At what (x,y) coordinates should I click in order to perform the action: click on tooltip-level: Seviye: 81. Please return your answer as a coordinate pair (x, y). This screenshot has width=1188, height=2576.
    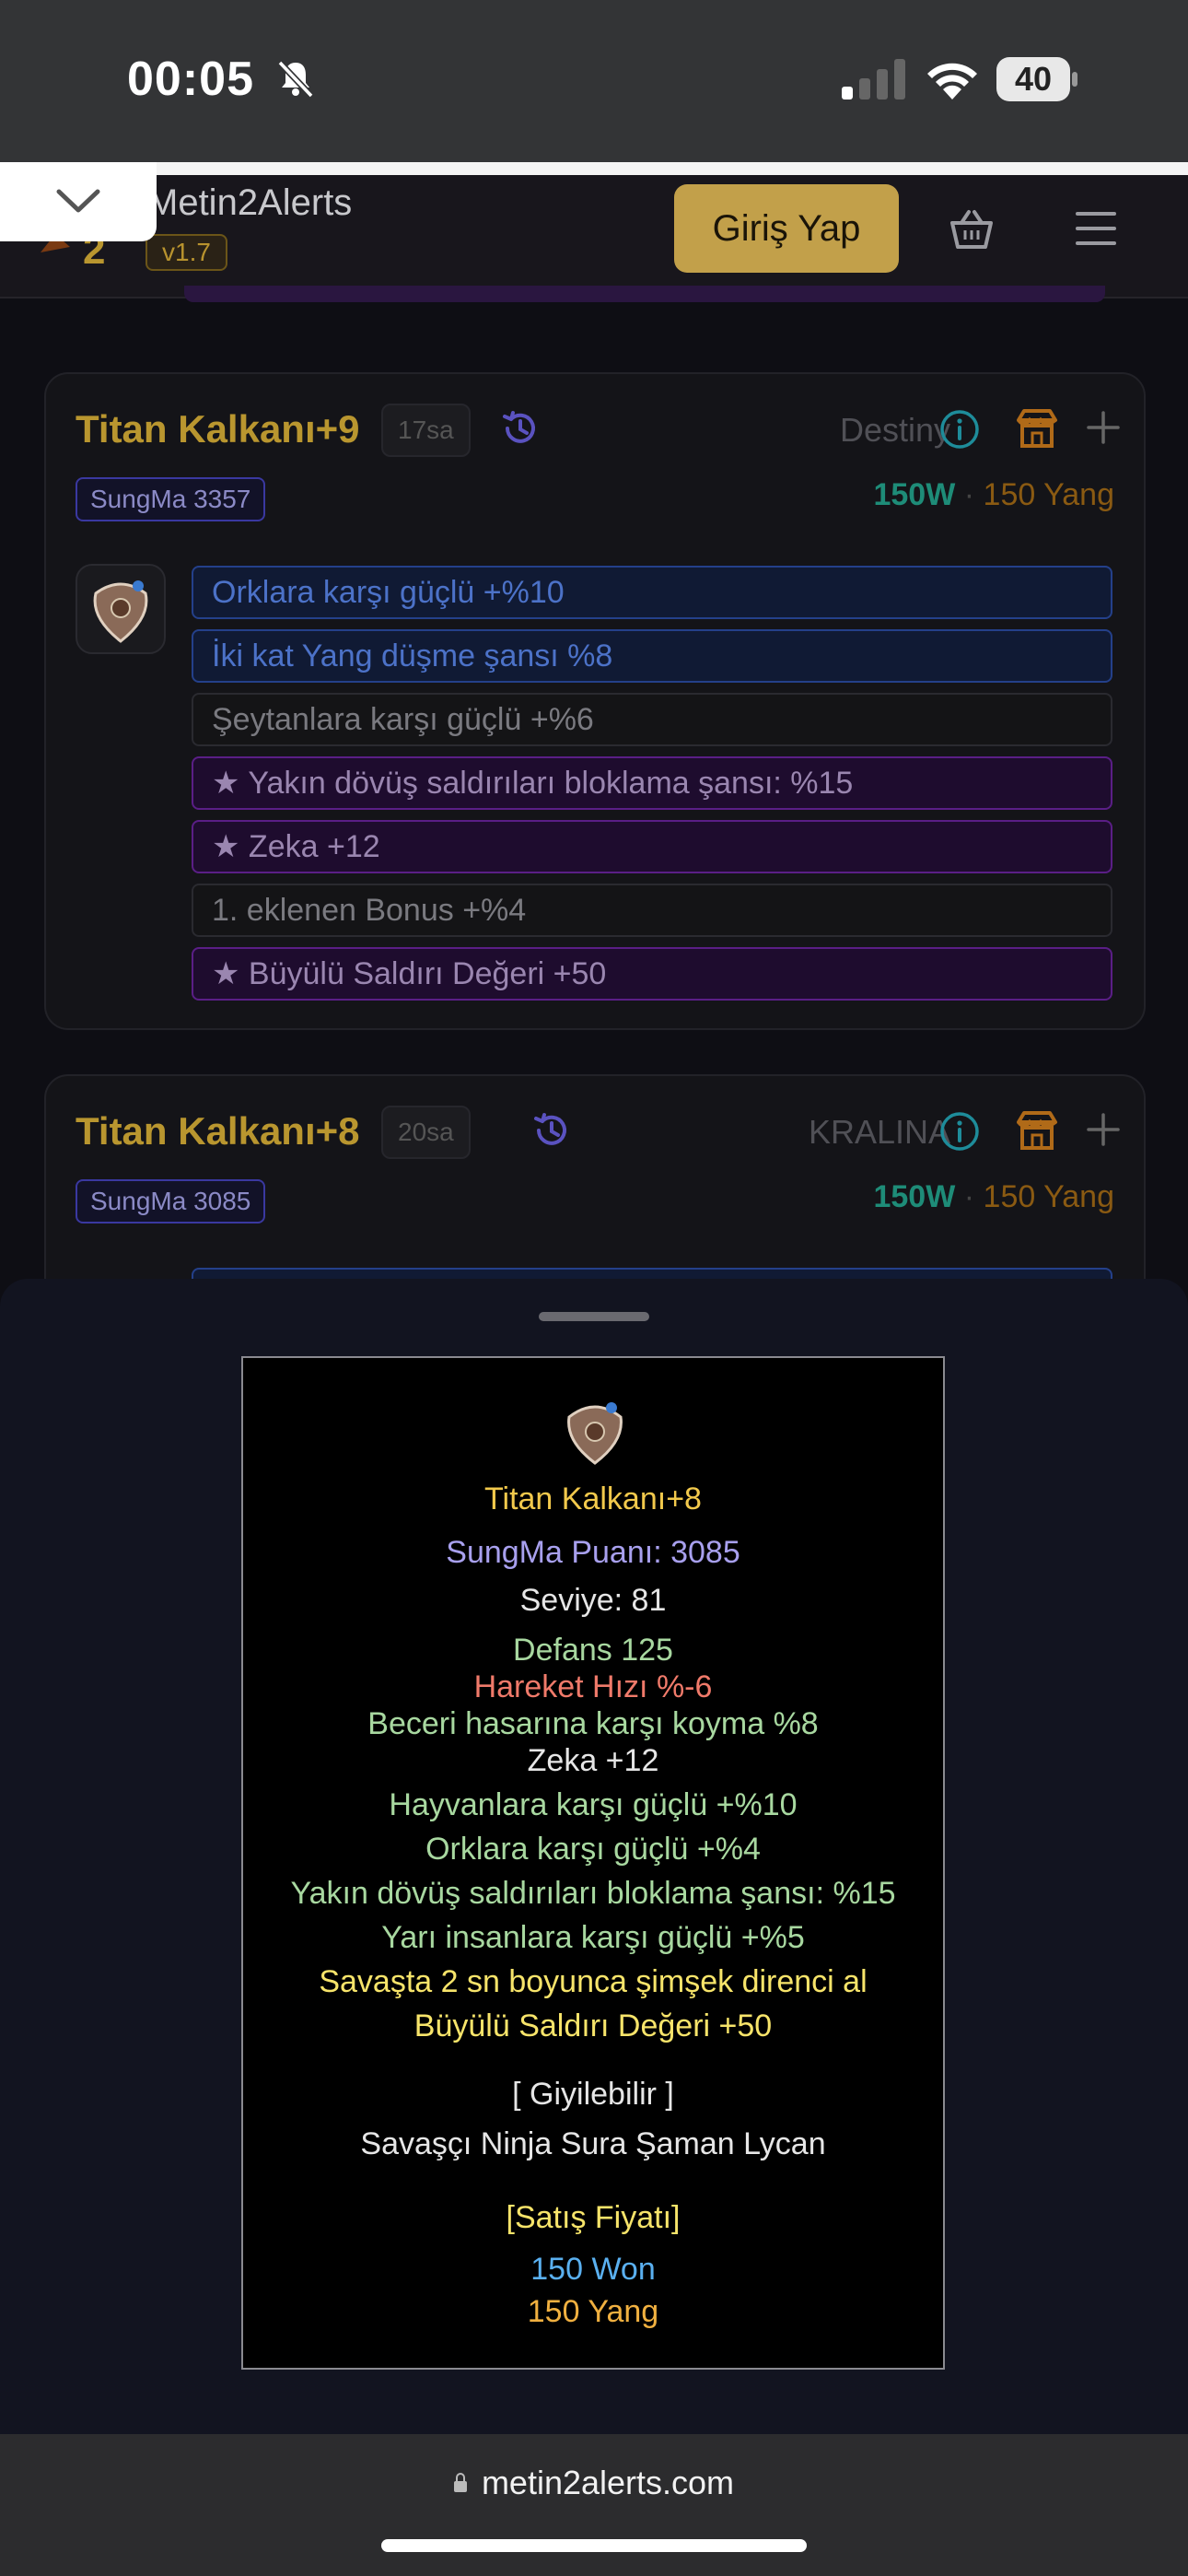
    Looking at the image, I should click on (593, 1600).